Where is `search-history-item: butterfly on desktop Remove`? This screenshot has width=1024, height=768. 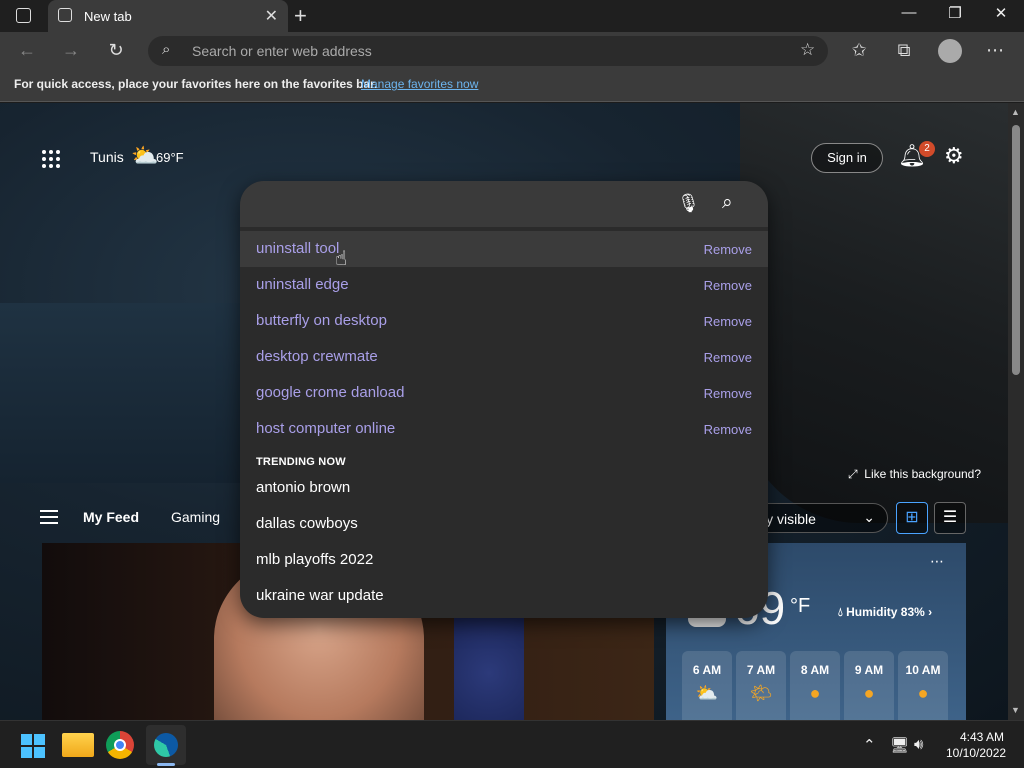 search-history-item: butterfly on desktop Remove is located at coordinates (504, 321).